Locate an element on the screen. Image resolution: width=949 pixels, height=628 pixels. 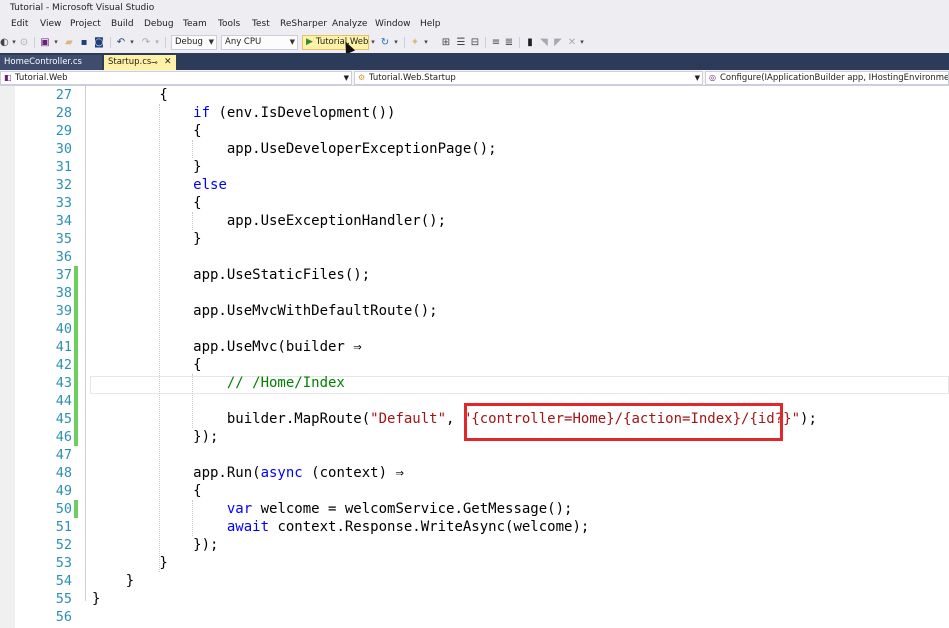
code-line: app.UseMvc(builder ⇒ is located at coordinates (227, 347).